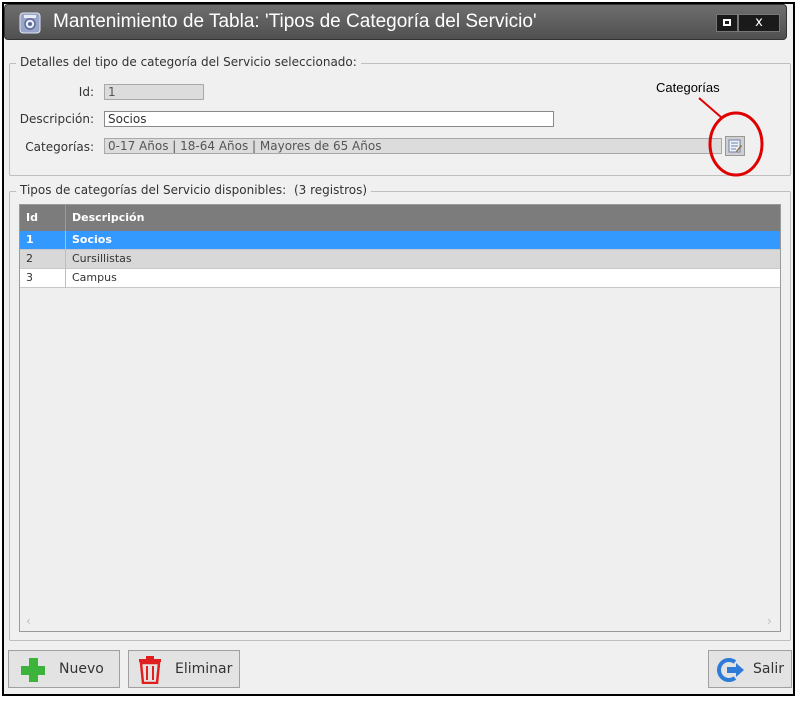 The width and height of the screenshot is (803, 702). Describe the element at coordinates (769, 621) in the screenshot. I see `scroll-right-icon: ›` at that location.